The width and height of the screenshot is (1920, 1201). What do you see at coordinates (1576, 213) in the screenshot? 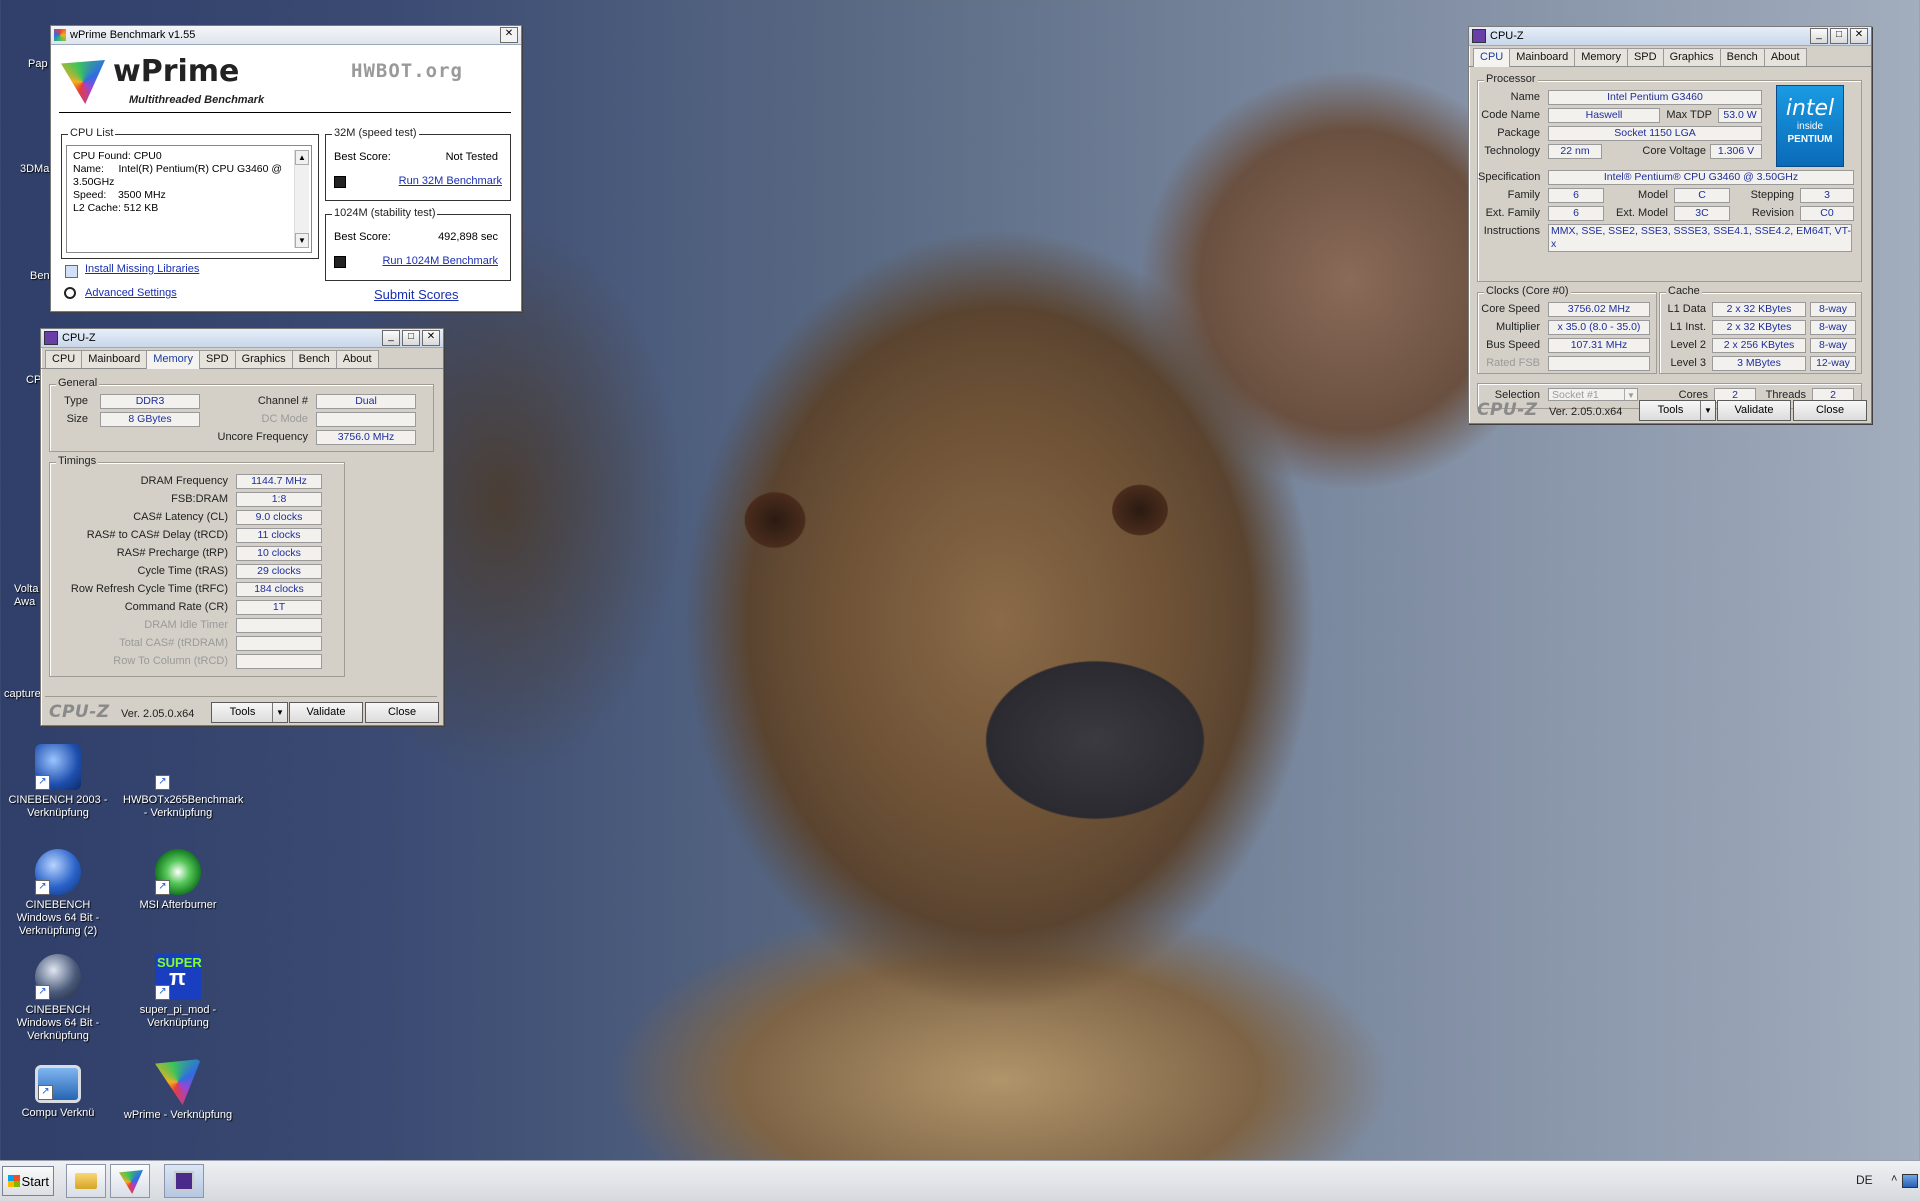
I see `ext-family-value: 6` at bounding box center [1576, 213].